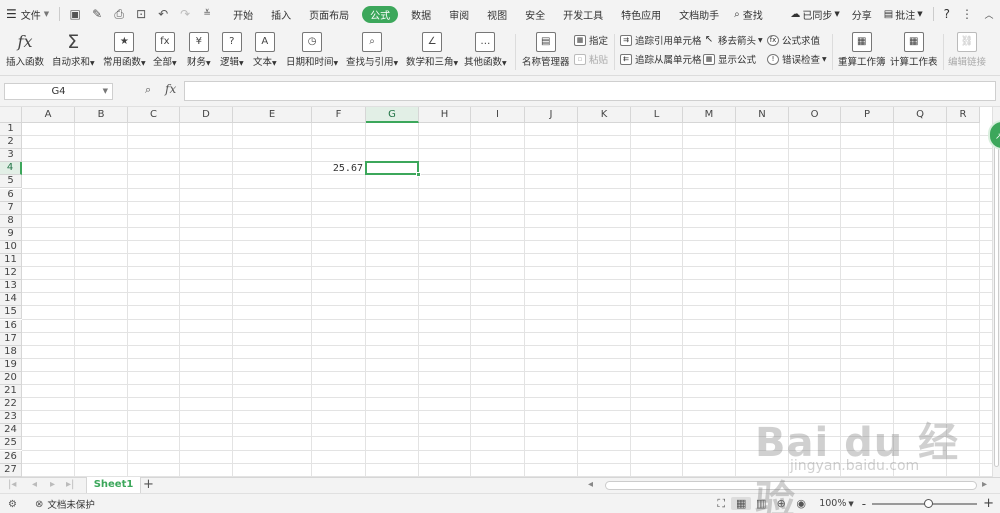 This screenshot has width=1000, height=513. What do you see at coordinates (265, 50) in the screenshot?
I see `text-functions-button: A 文本▼` at bounding box center [265, 50].